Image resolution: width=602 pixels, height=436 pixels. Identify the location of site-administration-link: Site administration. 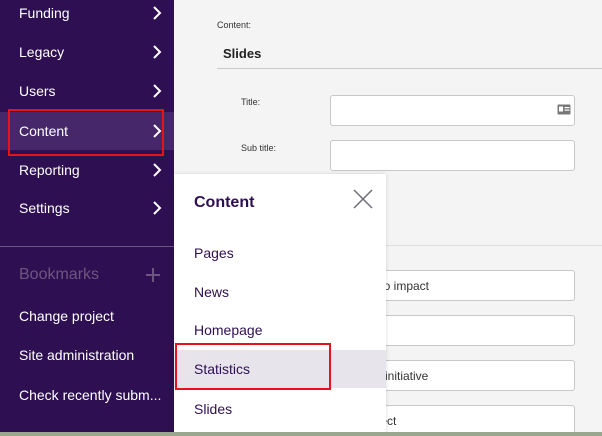
(76, 355).